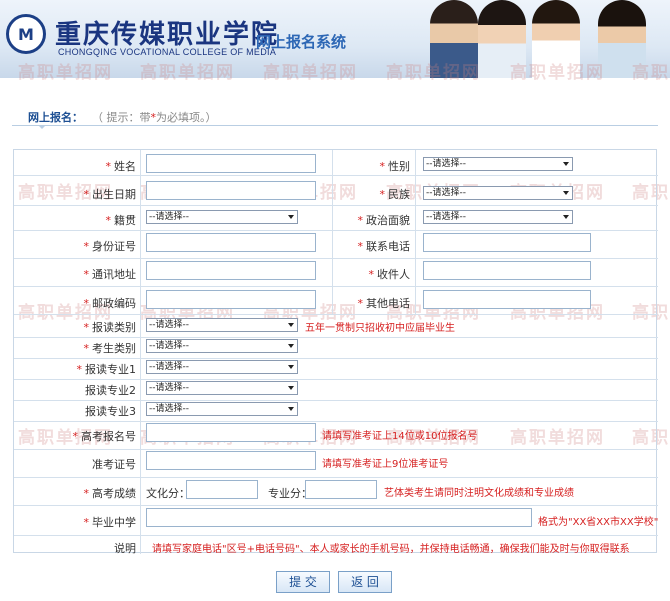 Image resolution: width=670 pixels, height=601 pixels. I want to click on section-arrow-icon, so click(42, 127).